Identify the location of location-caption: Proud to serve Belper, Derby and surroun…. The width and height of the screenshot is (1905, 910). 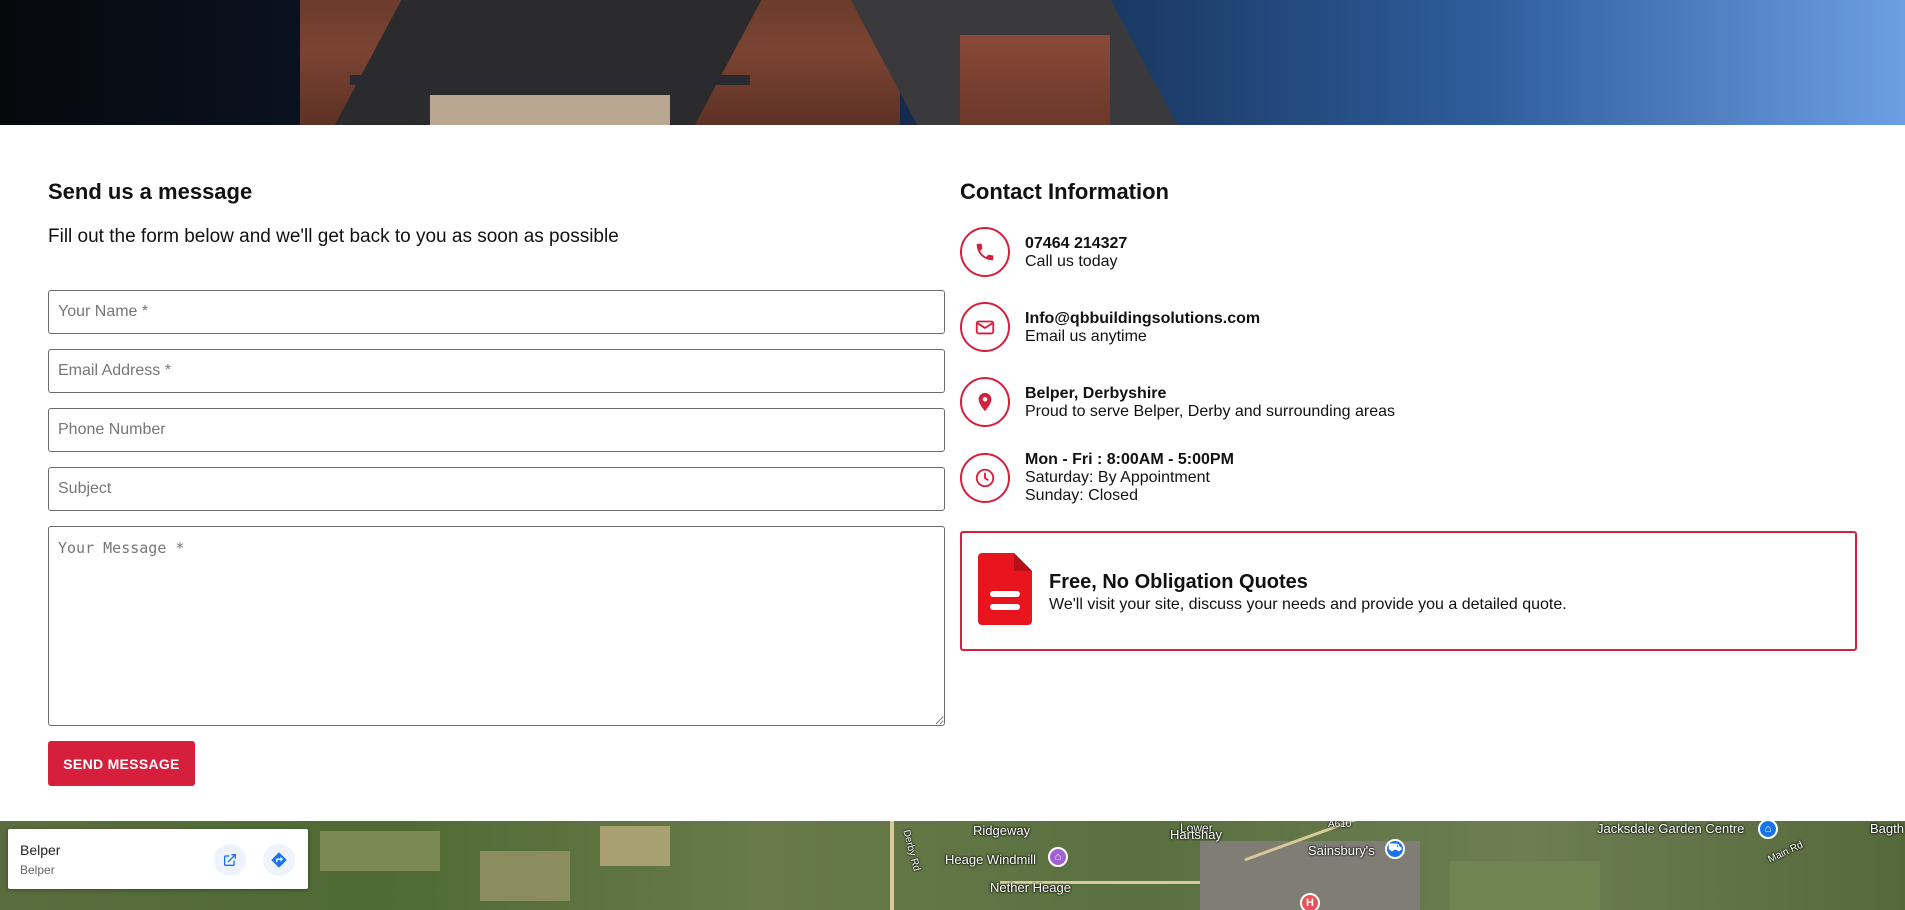
(1210, 411).